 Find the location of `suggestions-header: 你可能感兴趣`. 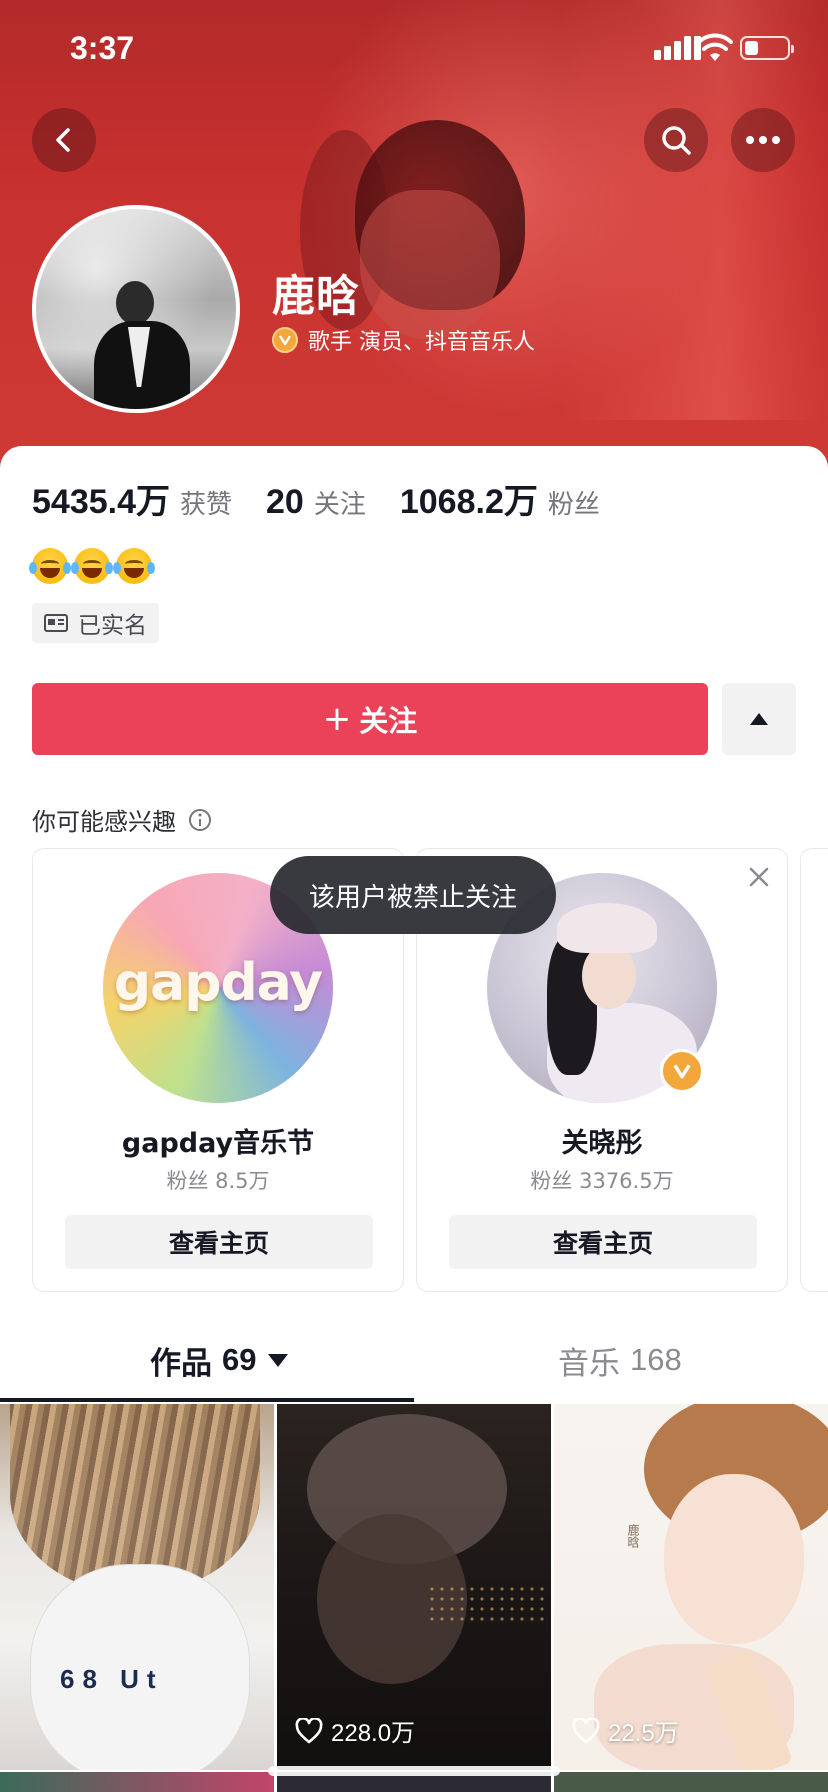

suggestions-header: 你可能感兴趣 is located at coordinates (122, 819).